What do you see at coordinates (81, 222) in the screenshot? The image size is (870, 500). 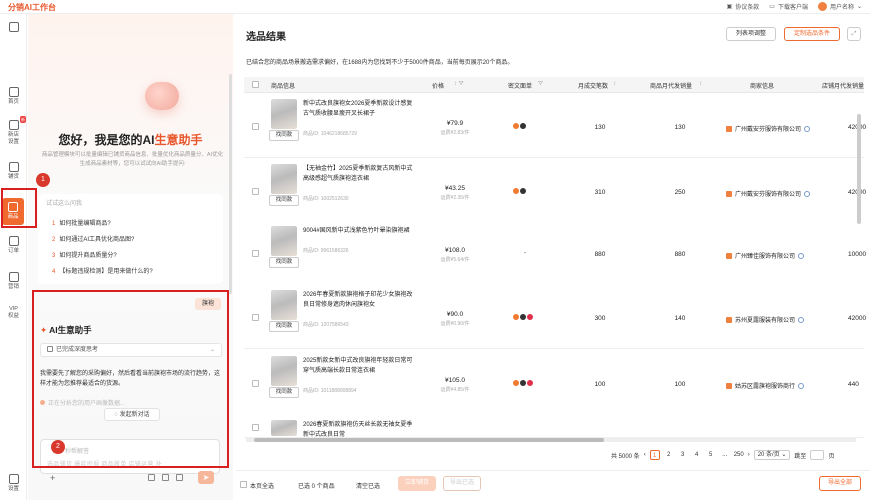 I see `question-item: 1 如何批量编辑商品?` at bounding box center [81, 222].